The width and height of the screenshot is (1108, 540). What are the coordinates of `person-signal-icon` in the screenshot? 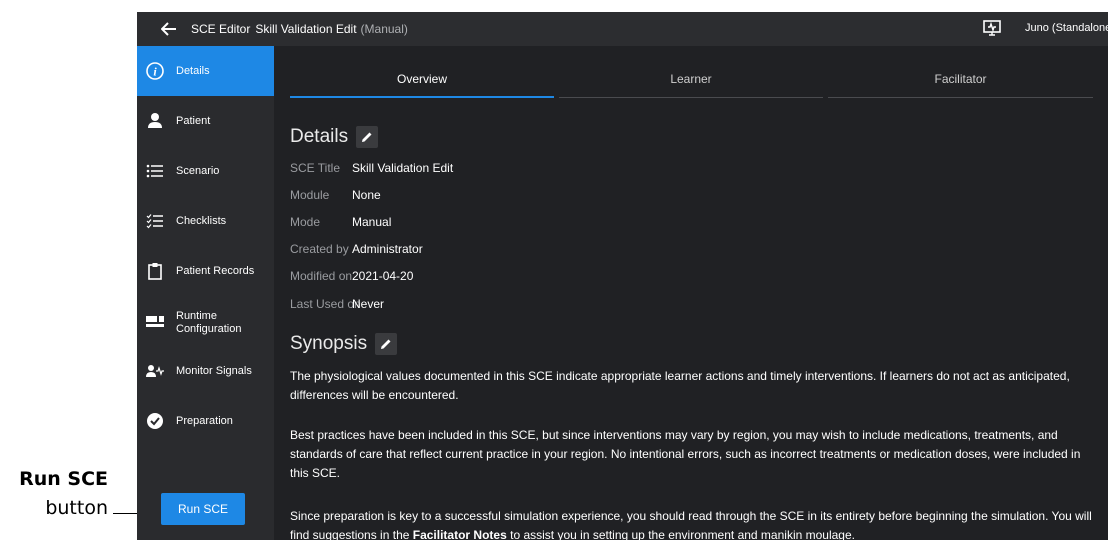 It's located at (155, 371).